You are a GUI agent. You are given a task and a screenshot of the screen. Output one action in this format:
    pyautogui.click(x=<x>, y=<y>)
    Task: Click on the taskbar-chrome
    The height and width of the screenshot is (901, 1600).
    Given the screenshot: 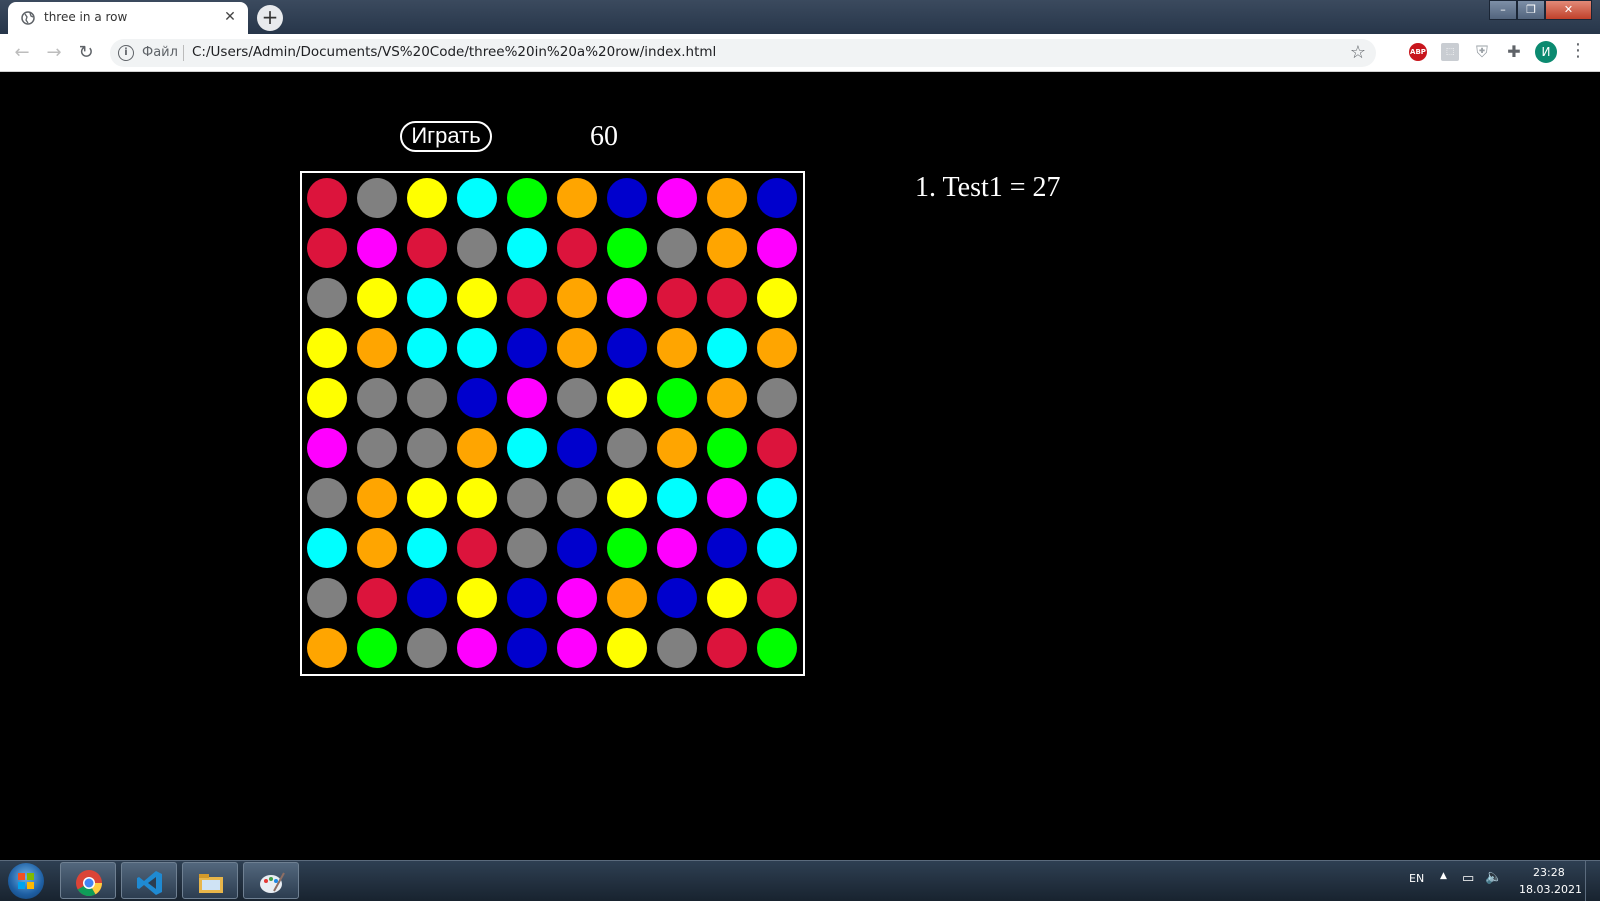 What is the action you would take?
    pyautogui.click(x=88, y=880)
    